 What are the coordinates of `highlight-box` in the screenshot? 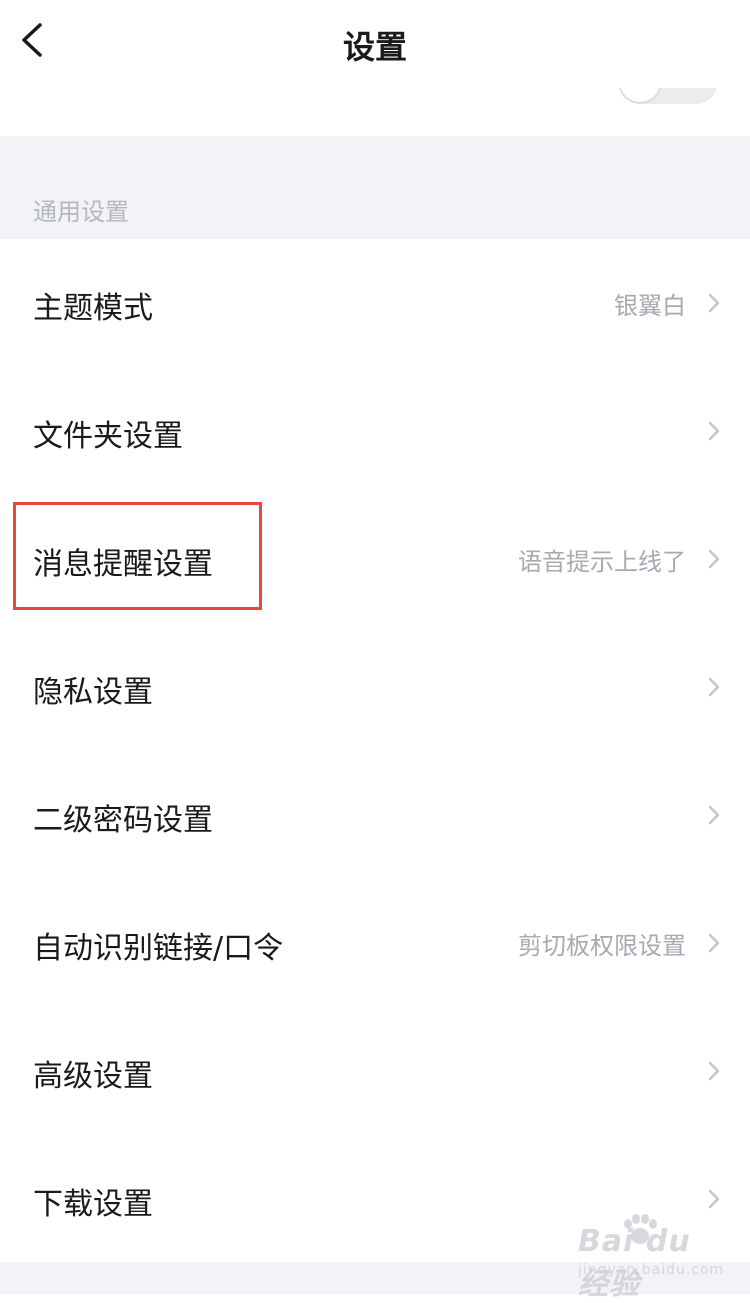 It's located at (137, 556).